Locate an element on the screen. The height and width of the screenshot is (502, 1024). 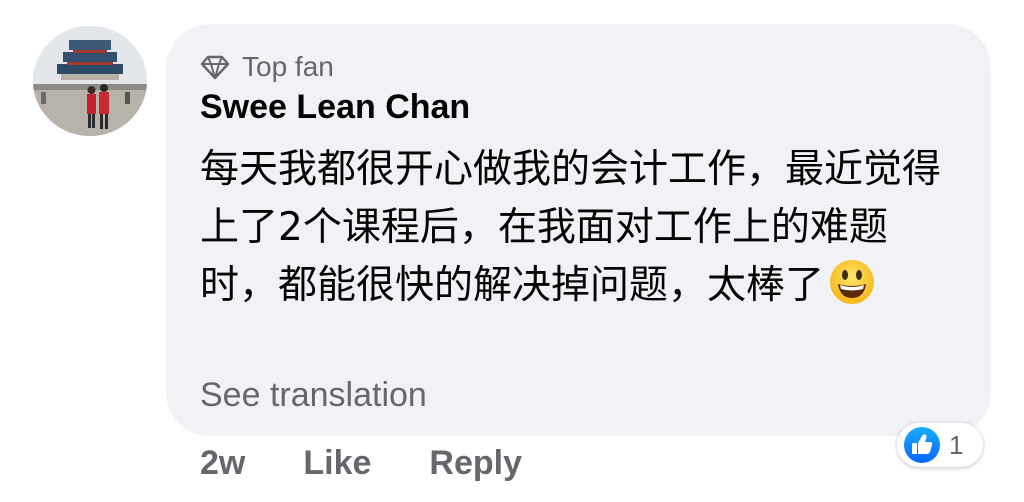
top-fan-badge: Top fan is located at coordinates (267, 67).